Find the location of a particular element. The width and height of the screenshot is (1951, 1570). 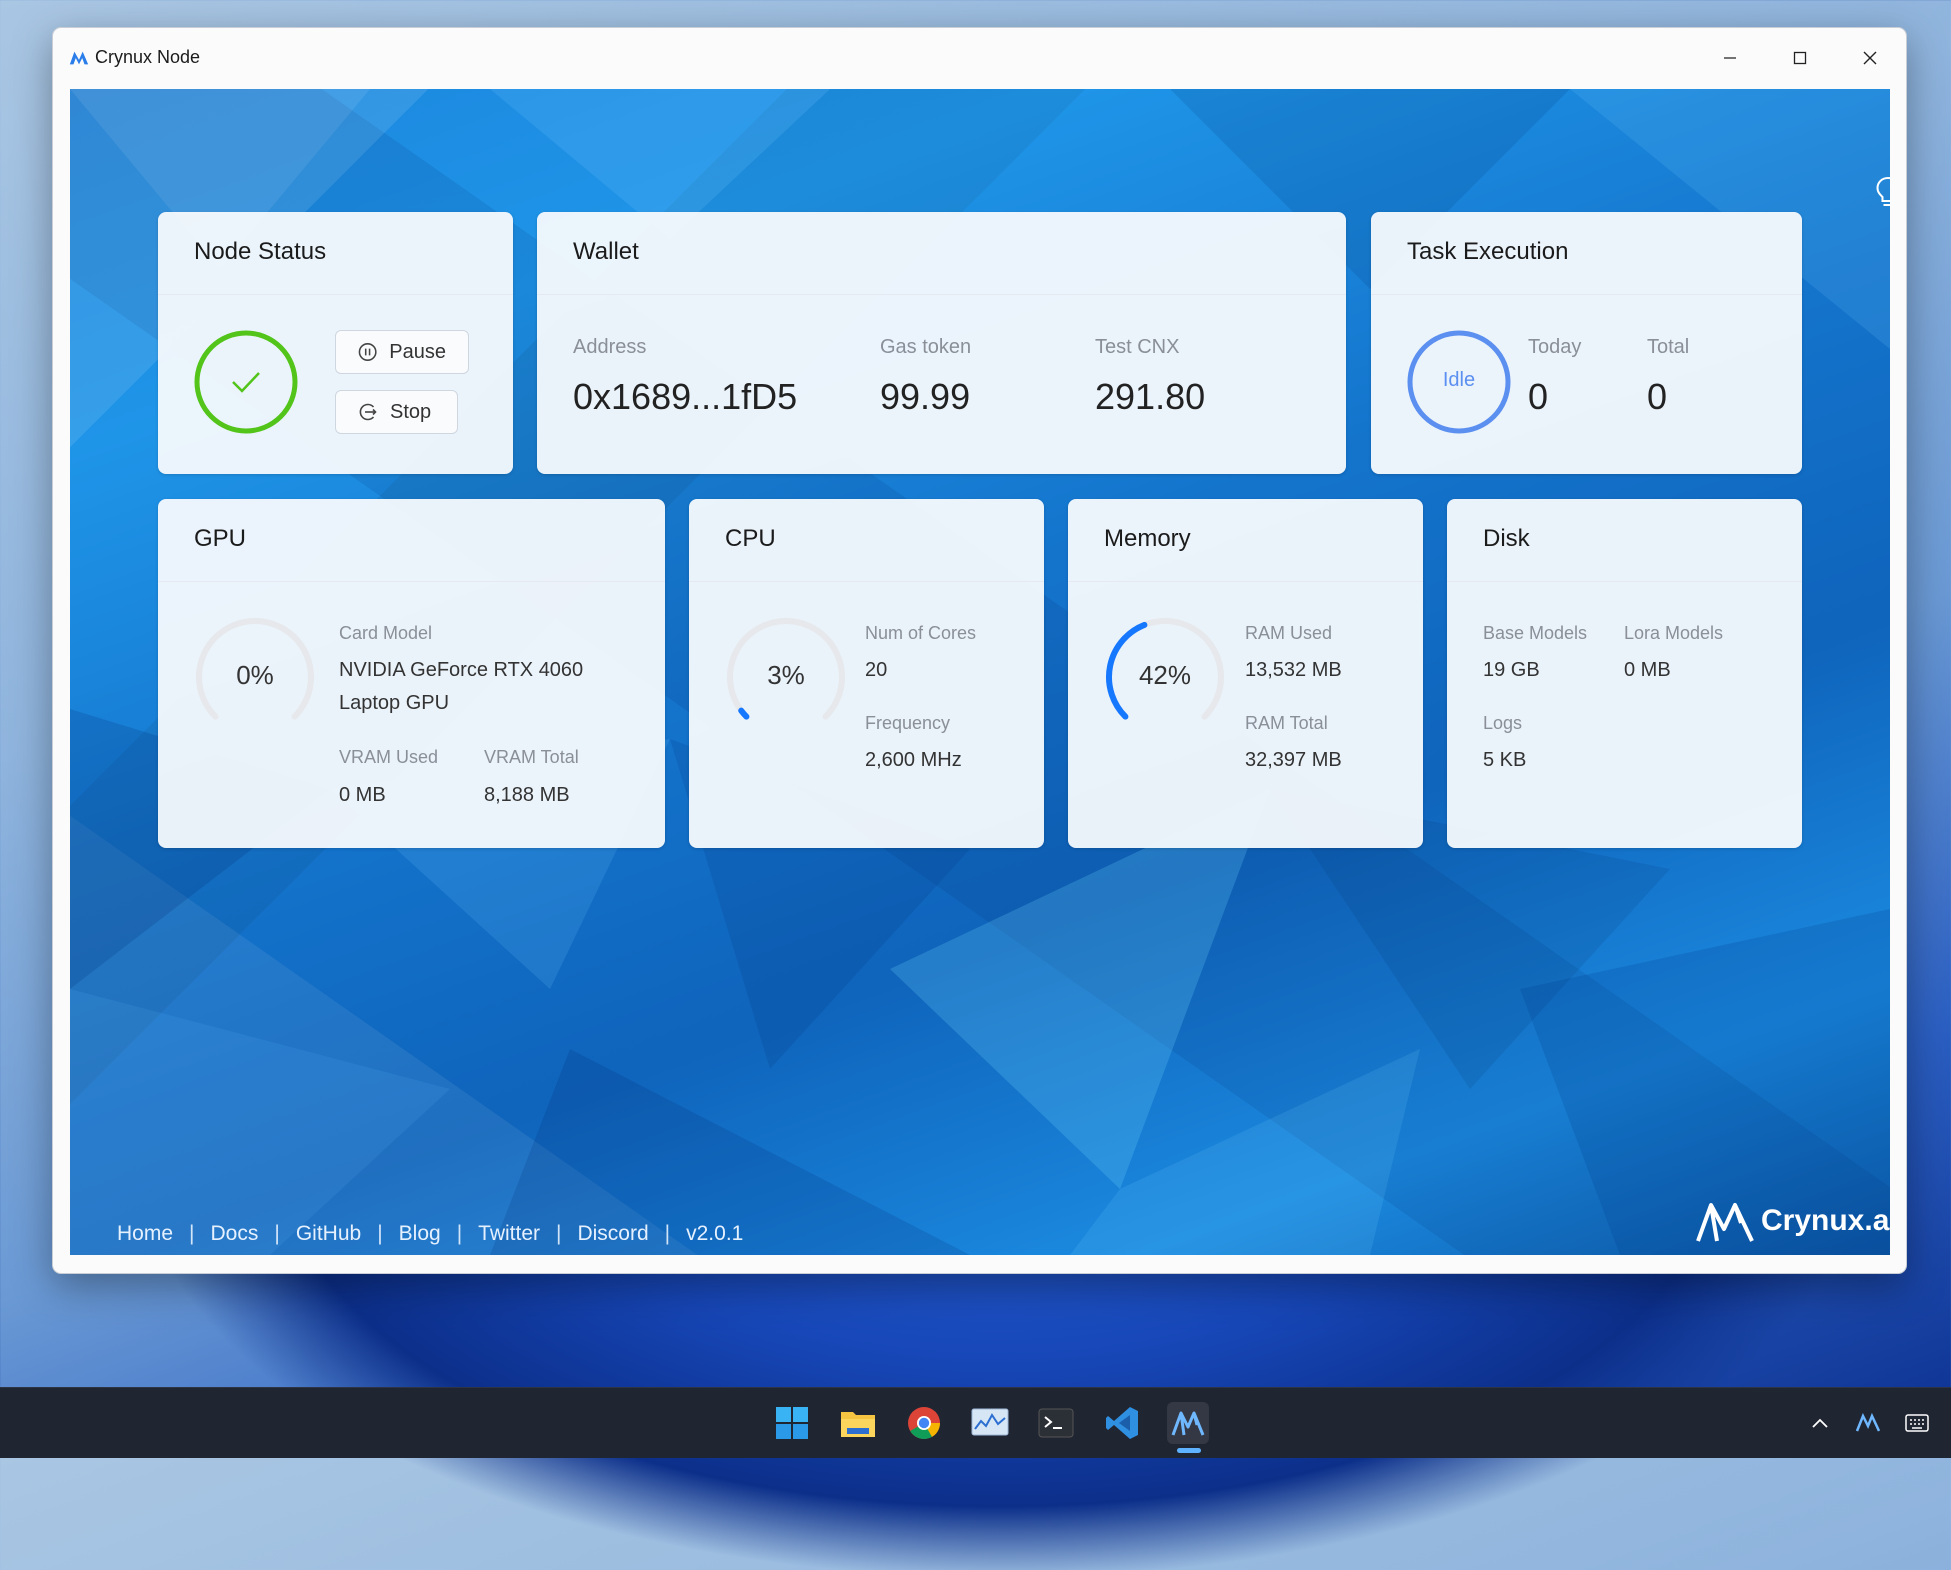

crynux-tray-icon is located at coordinates (1868, 1423).